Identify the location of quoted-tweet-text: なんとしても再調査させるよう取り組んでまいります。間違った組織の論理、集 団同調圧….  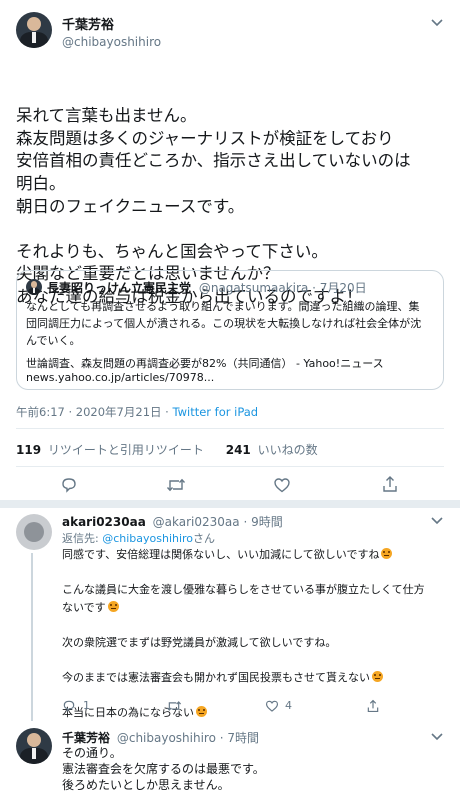
(233, 323).